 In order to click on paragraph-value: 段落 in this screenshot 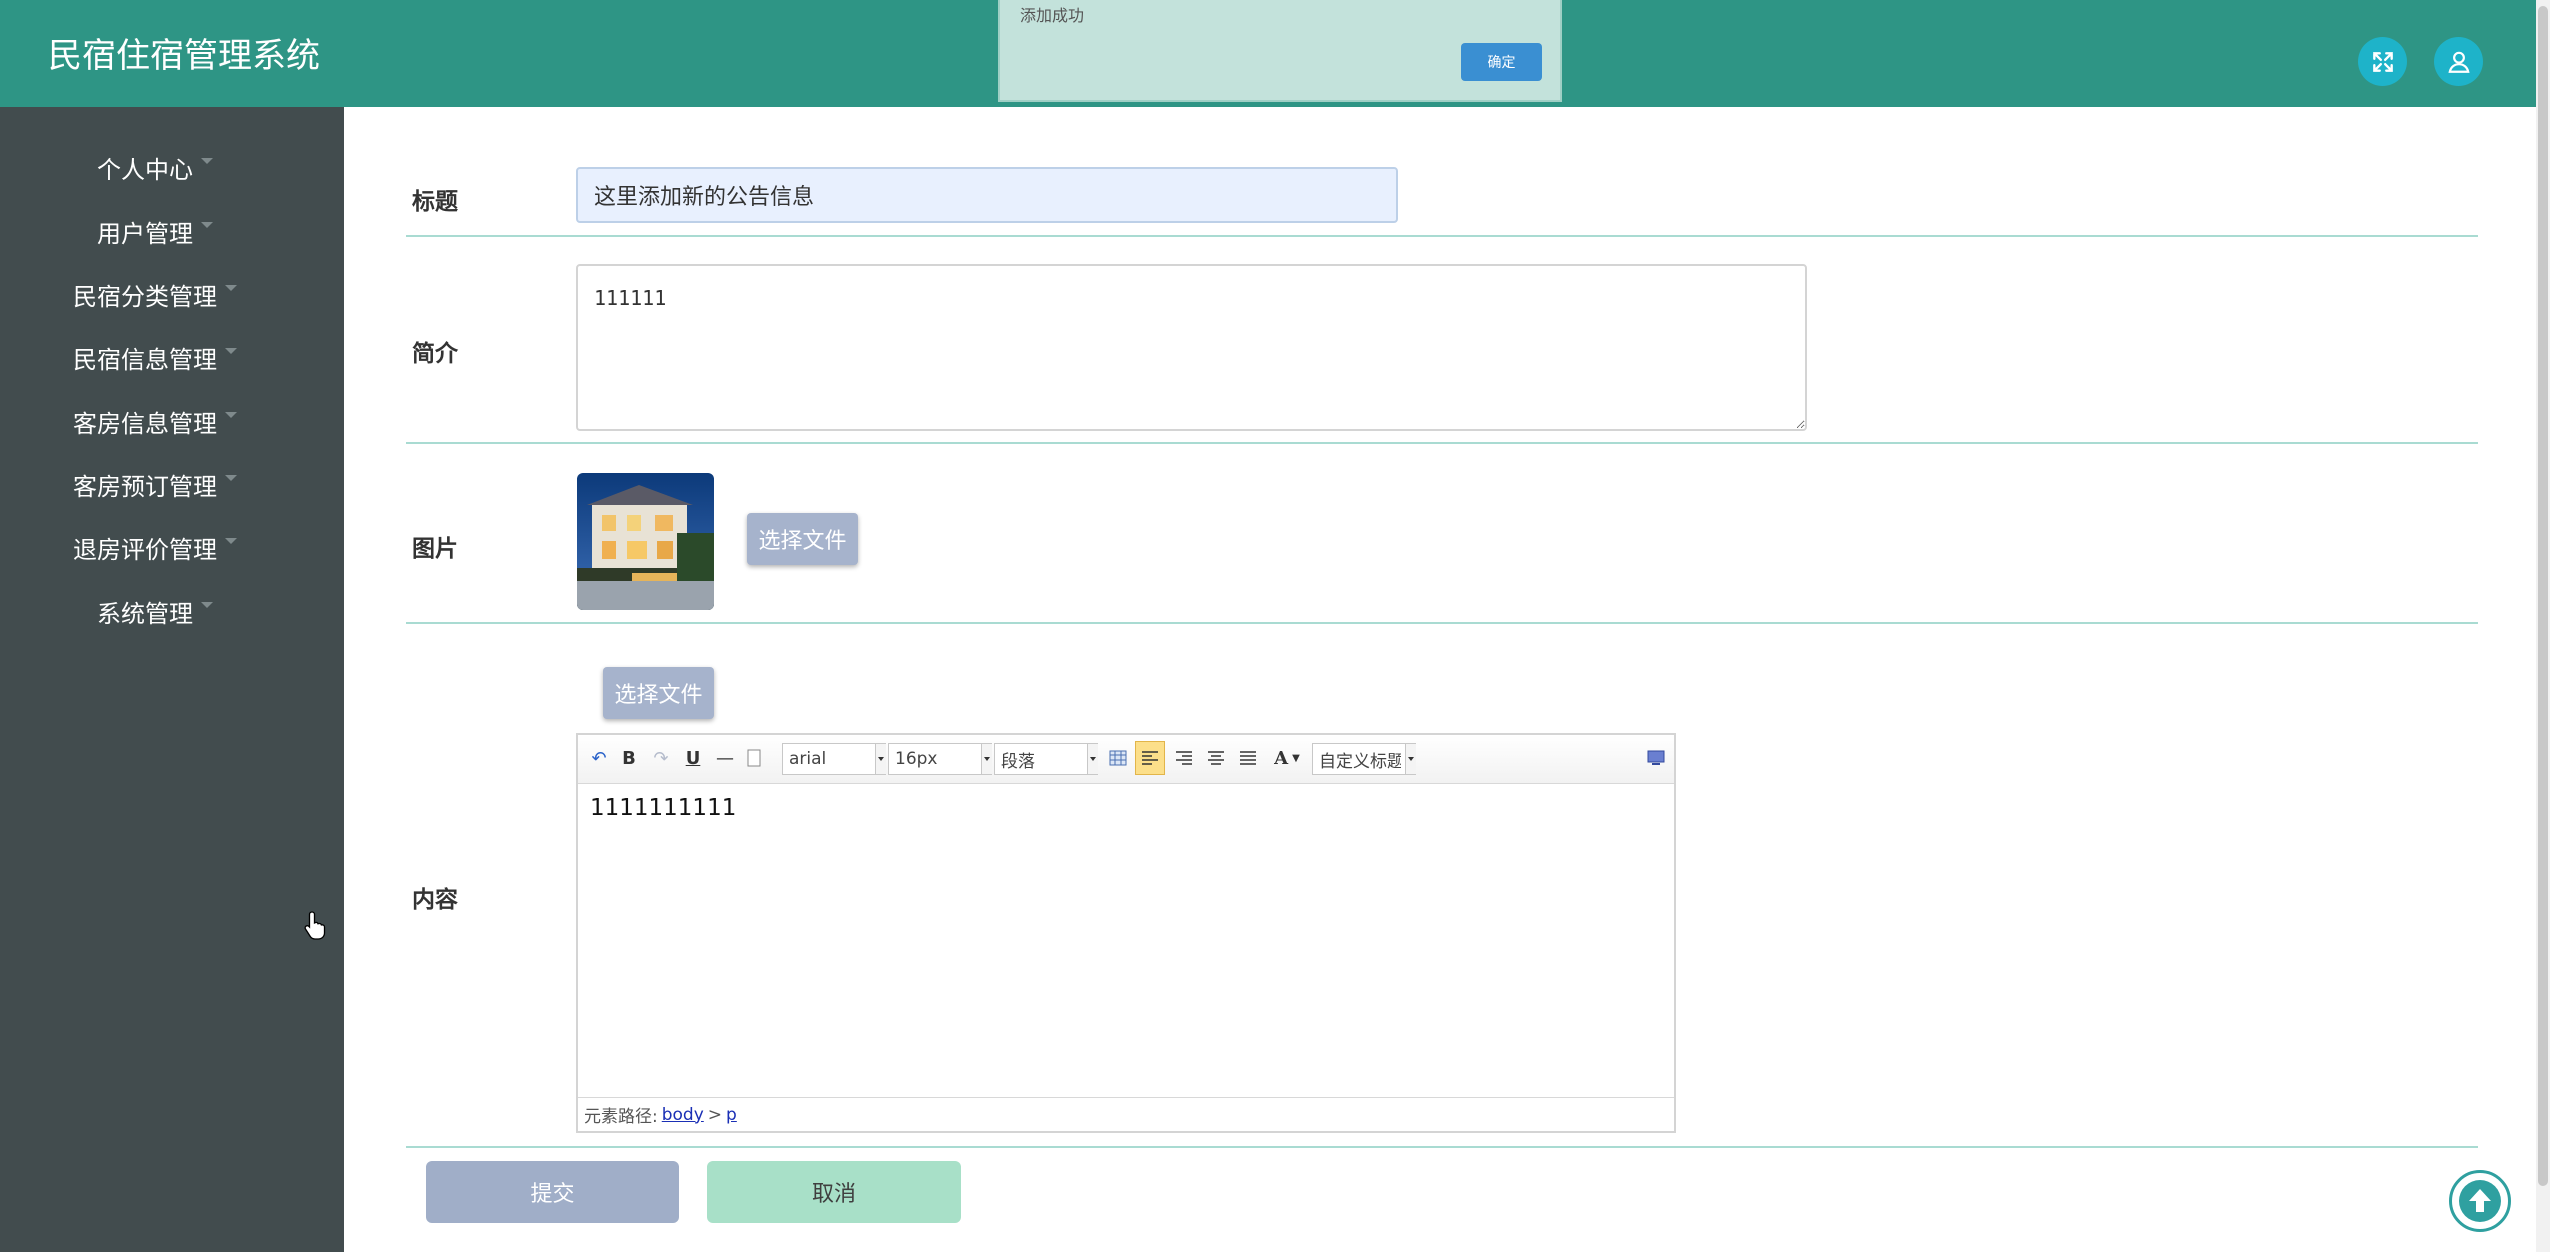, I will do `click(1018, 761)`.